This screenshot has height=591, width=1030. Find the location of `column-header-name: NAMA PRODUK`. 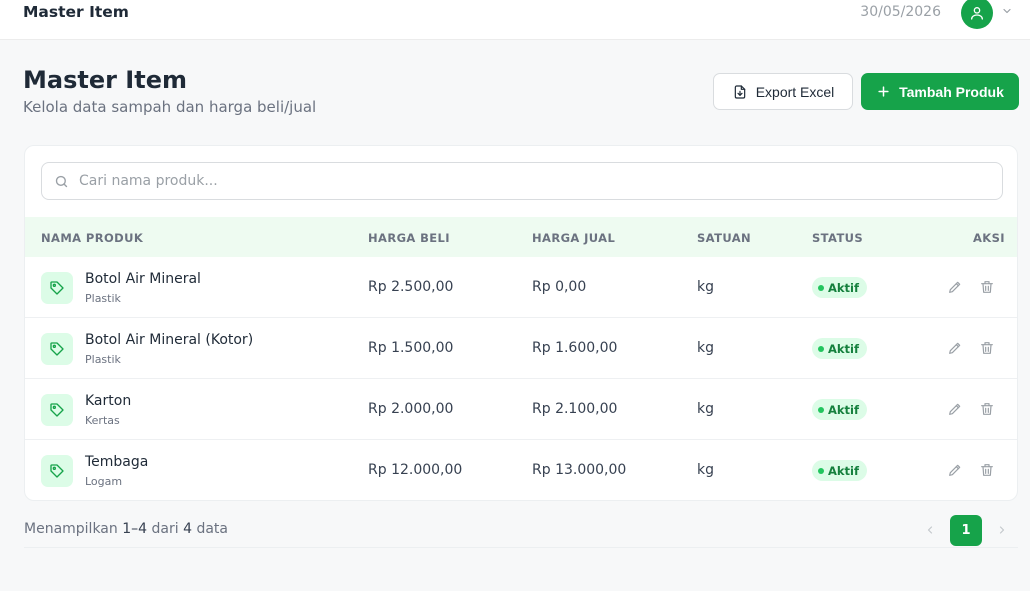

column-header-name: NAMA PRODUK is located at coordinates (92, 238).